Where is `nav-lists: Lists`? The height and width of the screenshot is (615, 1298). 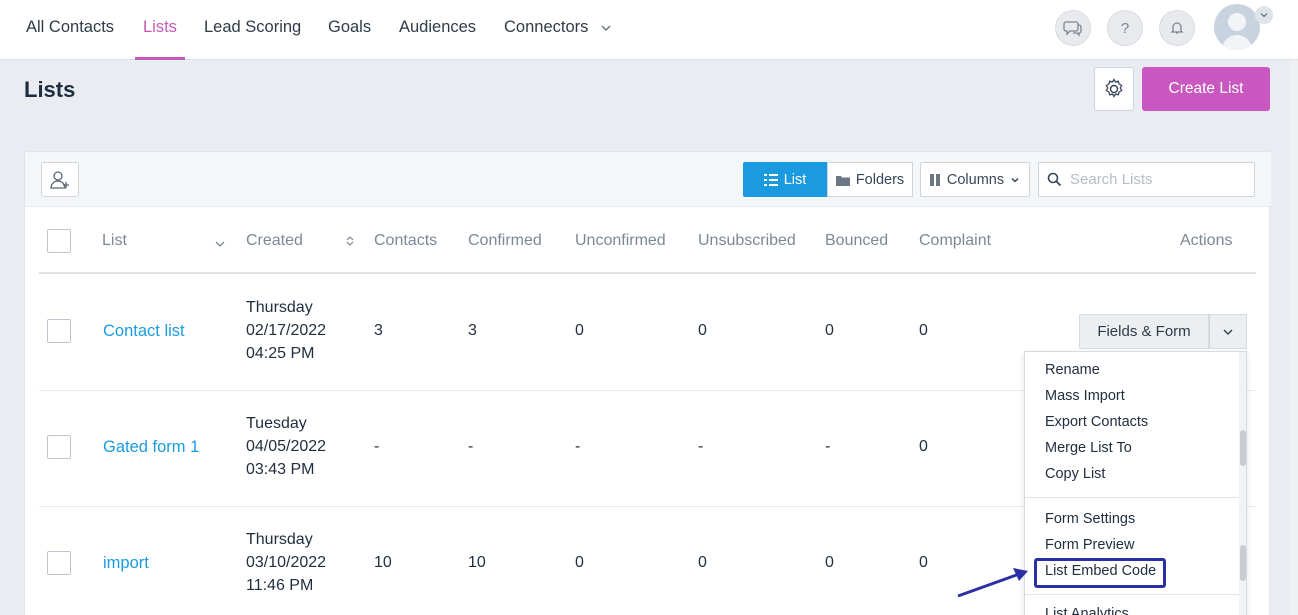 nav-lists: Lists is located at coordinates (160, 39).